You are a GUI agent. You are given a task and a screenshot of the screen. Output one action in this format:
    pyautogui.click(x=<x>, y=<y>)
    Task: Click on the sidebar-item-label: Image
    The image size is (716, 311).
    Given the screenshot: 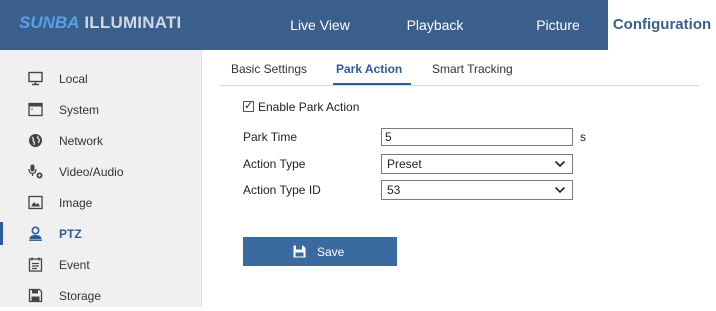 What is the action you would take?
    pyautogui.click(x=76, y=203)
    